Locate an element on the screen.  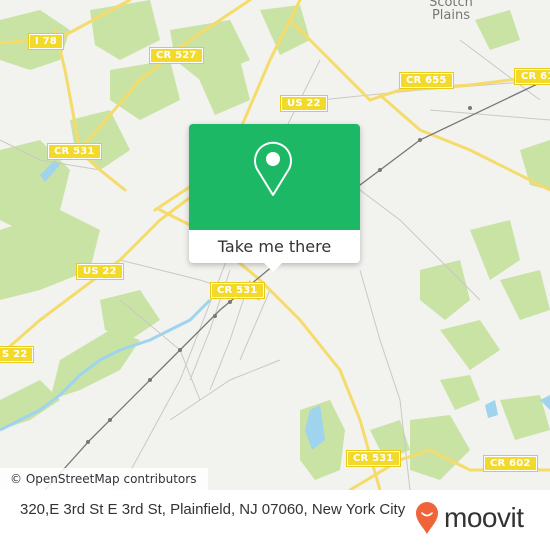
road-shield-cr602: CR 602 is located at coordinates (510, 463).